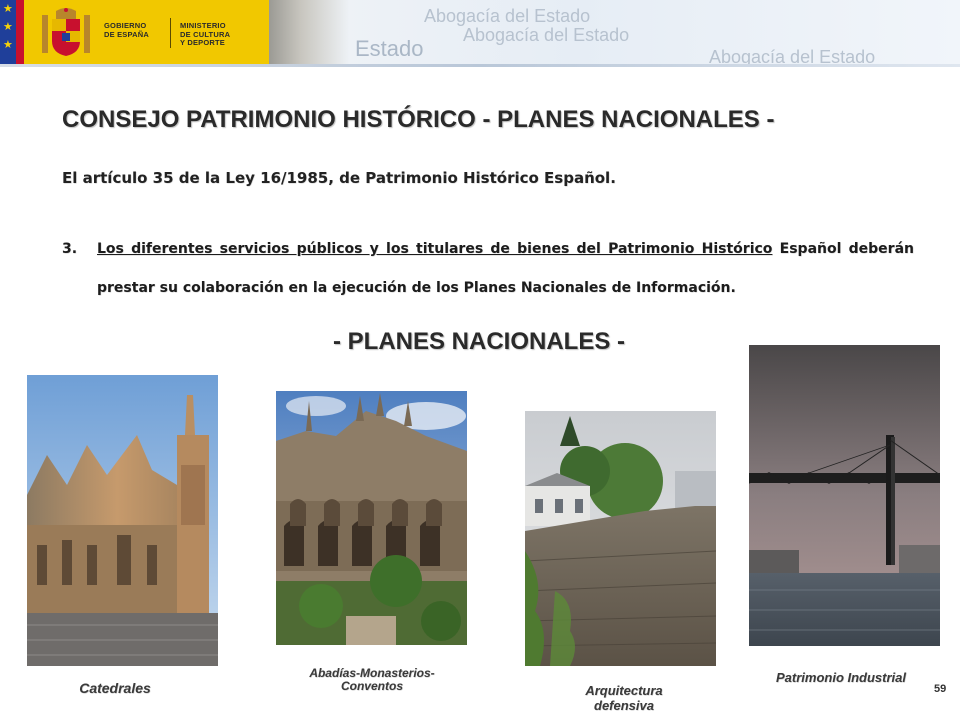 This screenshot has width=960, height=720. What do you see at coordinates (20, 33) in the screenshot?
I see `flag-red-band` at bounding box center [20, 33].